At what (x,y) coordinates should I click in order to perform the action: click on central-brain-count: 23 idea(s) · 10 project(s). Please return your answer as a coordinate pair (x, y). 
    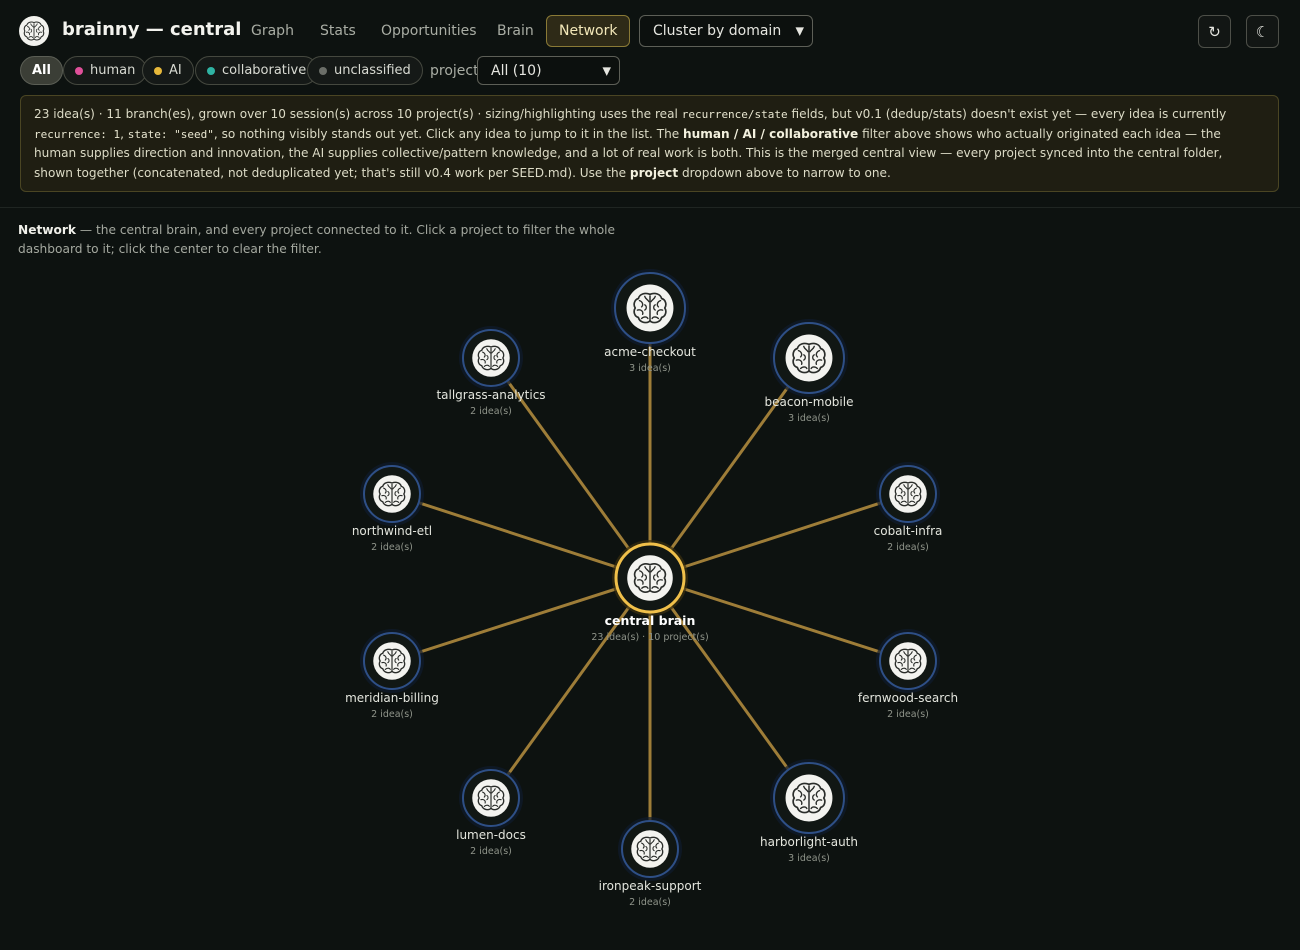
    Looking at the image, I should click on (649, 637).